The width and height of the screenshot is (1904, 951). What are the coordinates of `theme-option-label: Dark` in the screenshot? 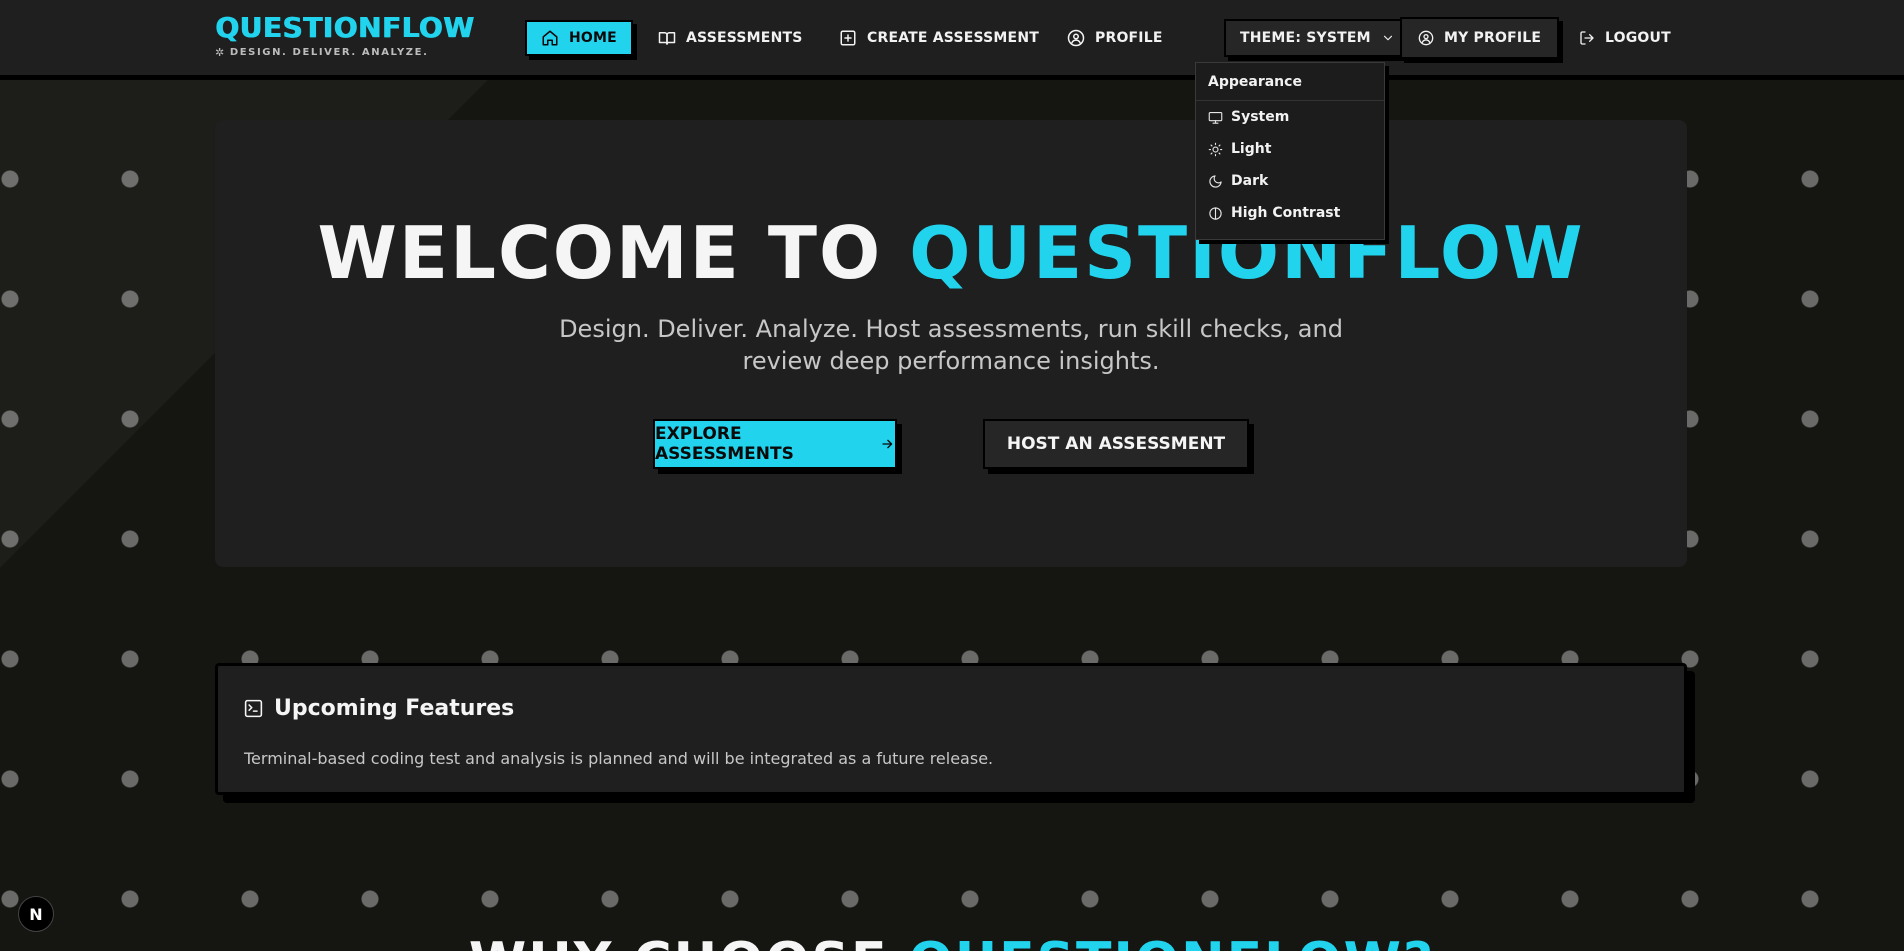 It's located at (1250, 181).